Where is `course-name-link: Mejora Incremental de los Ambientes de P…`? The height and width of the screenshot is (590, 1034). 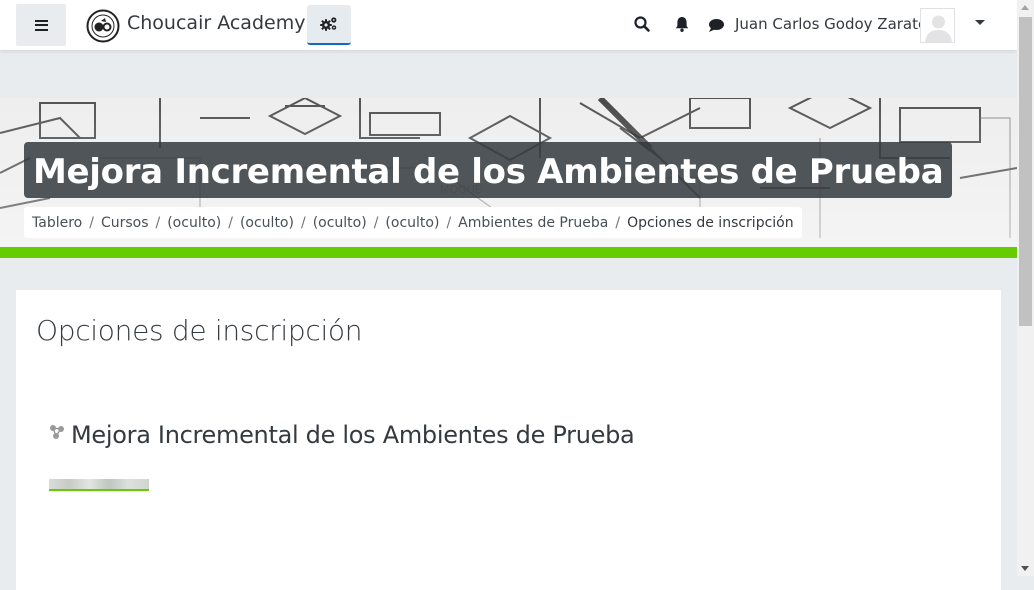 course-name-link: Mejora Incremental de los Ambientes de P… is located at coordinates (353, 435).